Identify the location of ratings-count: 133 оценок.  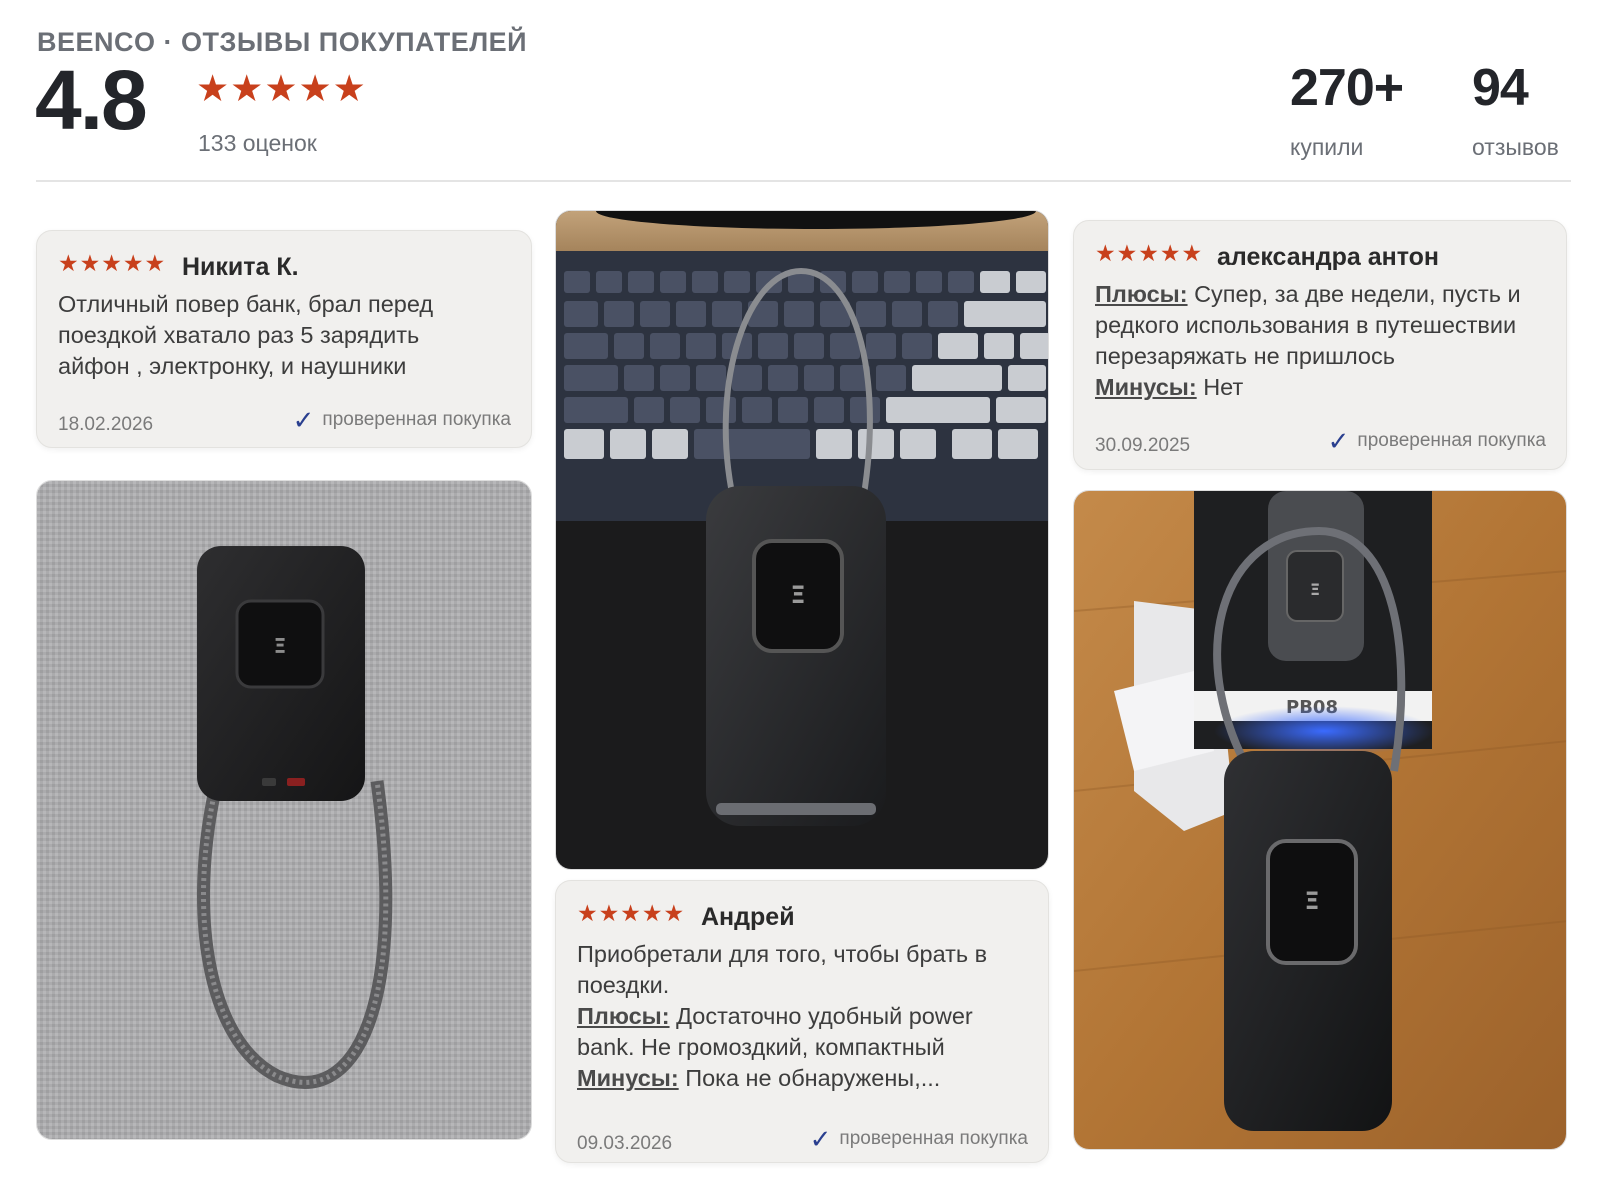
(257, 143).